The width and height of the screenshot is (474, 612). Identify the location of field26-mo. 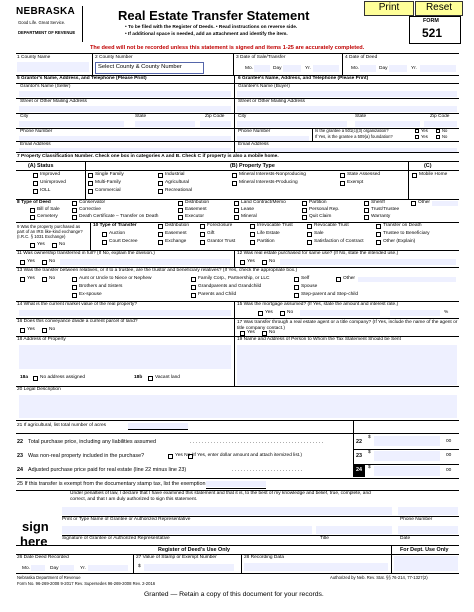
(38, 568).